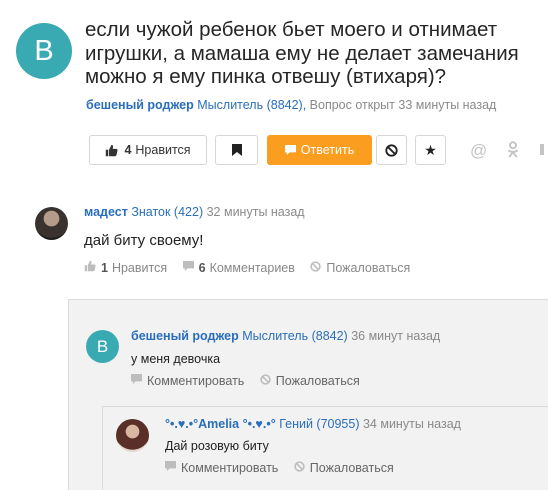 The height and width of the screenshot is (490, 548). I want to click on answer-report-label: Пожаловаться, so click(368, 268).